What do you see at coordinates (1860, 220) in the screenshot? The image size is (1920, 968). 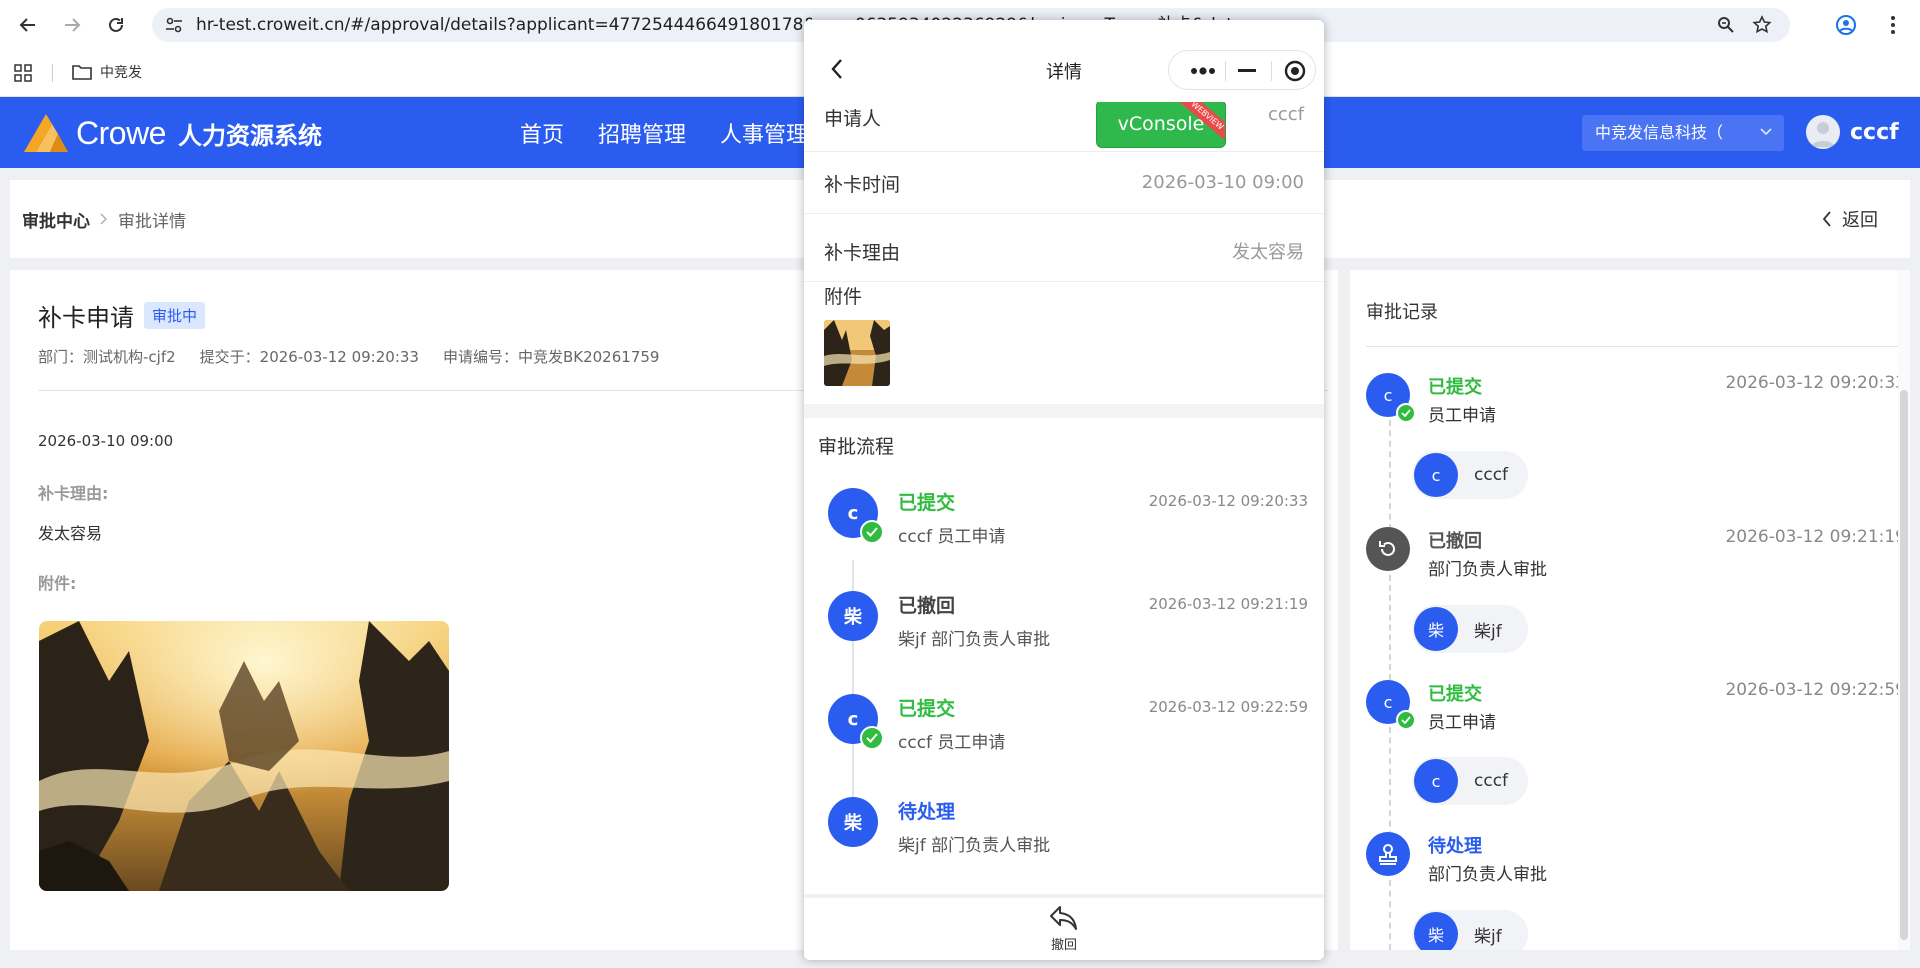 I see `back-label: 返回` at bounding box center [1860, 220].